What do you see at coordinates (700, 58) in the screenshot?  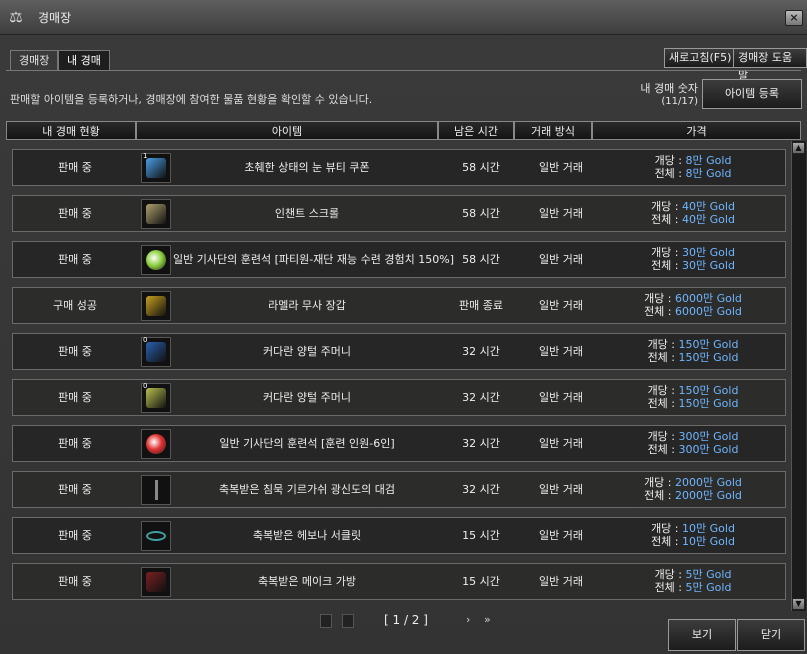 I see `refresh-button: 새로고침(F5)` at bounding box center [700, 58].